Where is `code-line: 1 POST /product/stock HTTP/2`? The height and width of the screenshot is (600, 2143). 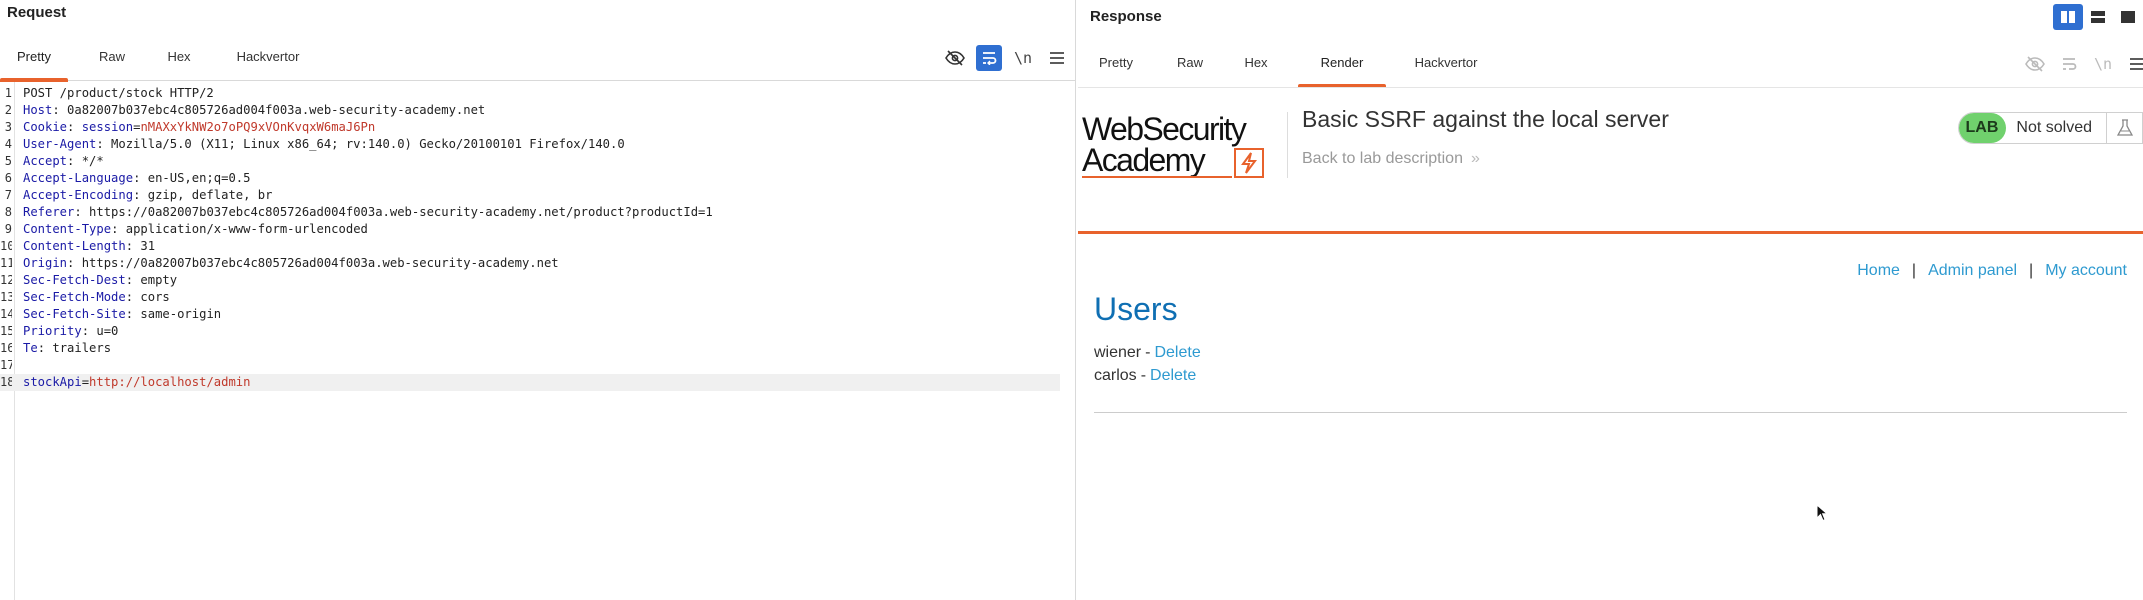
code-line: 1 POST /product/stock HTTP/2 is located at coordinates (530, 93).